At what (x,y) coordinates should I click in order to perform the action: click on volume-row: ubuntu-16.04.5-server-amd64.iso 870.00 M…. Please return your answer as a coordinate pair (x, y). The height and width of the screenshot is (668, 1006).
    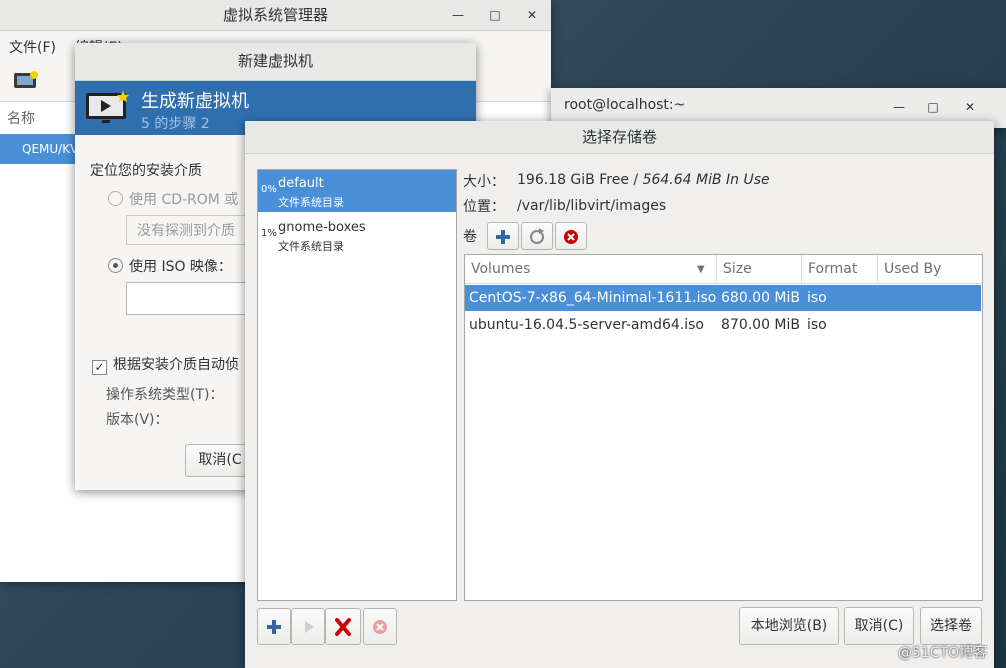
    Looking at the image, I should click on (723, 325).